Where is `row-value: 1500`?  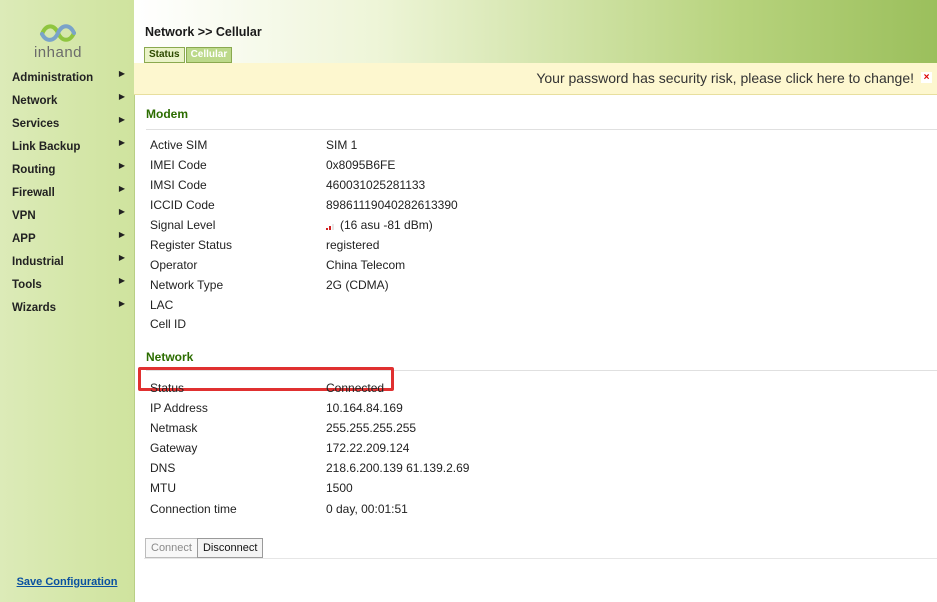
row-value: 1500 is located at coordinates (339, 488).